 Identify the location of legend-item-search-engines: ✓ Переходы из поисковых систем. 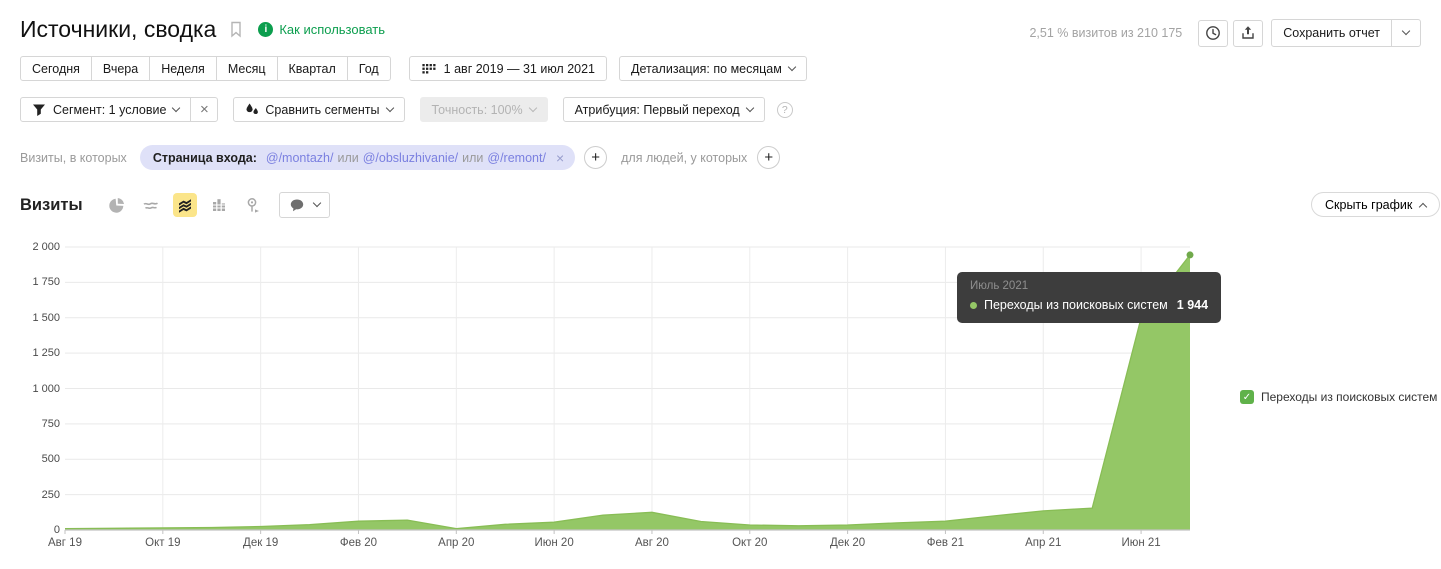
(1338, 397).